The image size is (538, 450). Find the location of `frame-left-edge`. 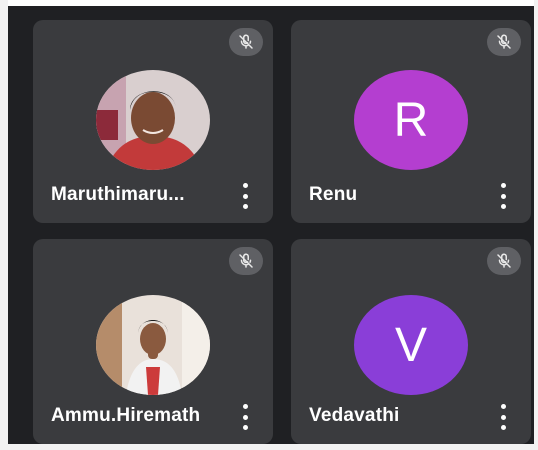

frame-left-edge is located at coordinates (4, 225).